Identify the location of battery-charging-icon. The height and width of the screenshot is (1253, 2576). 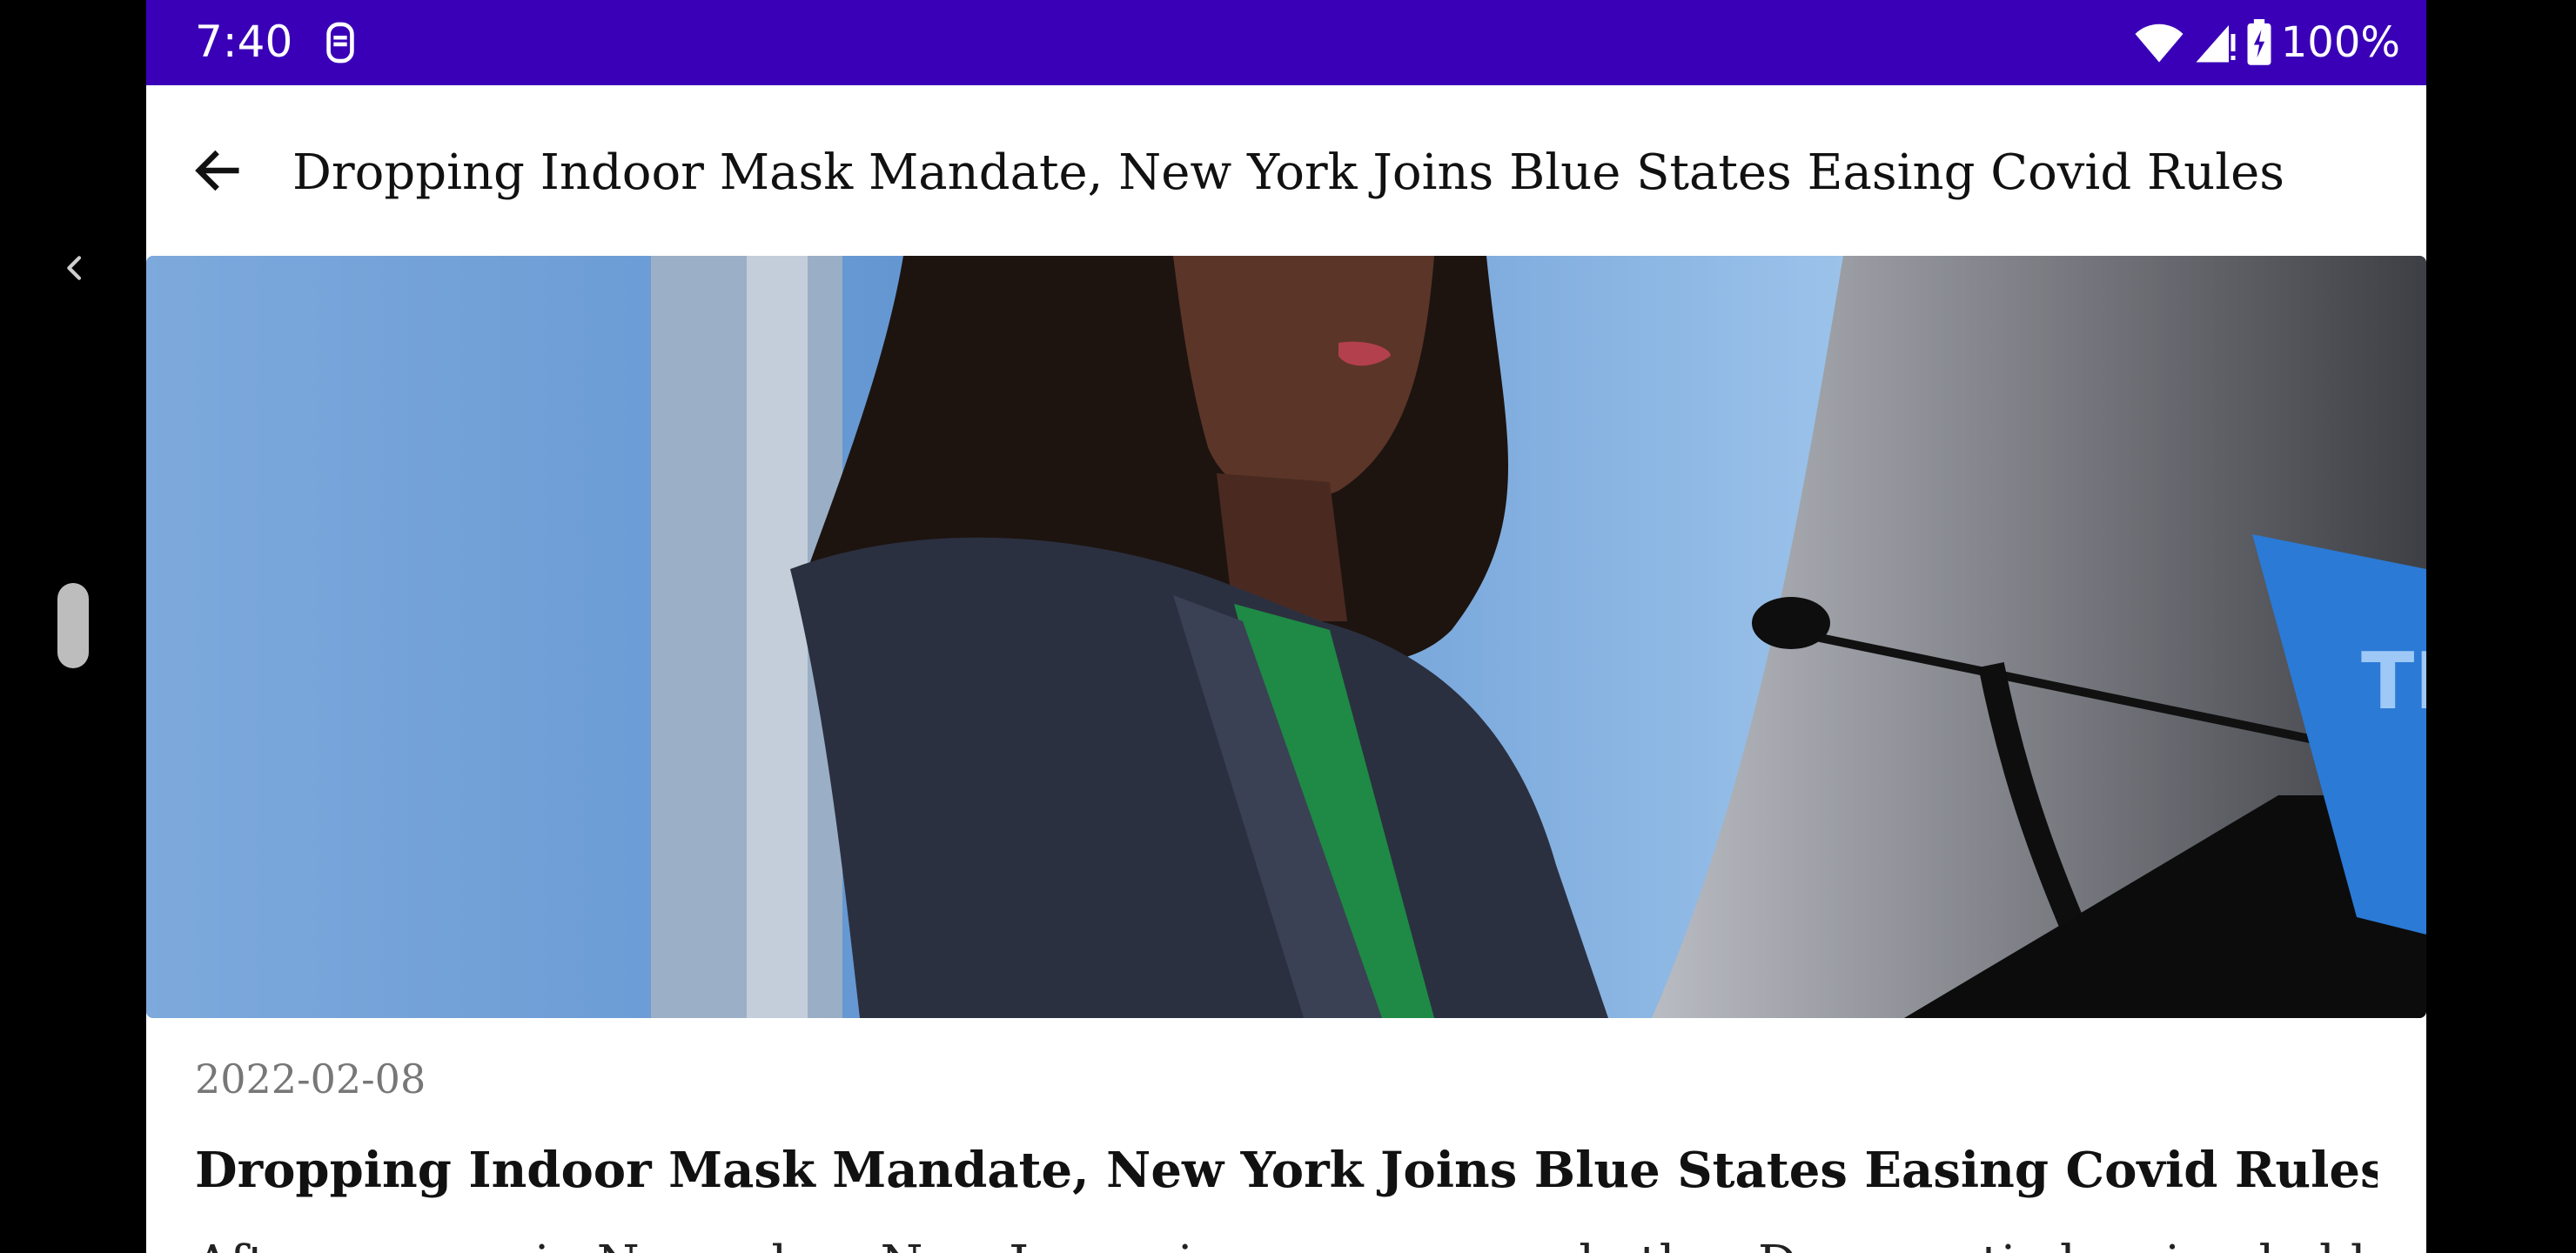
(2259, 42).